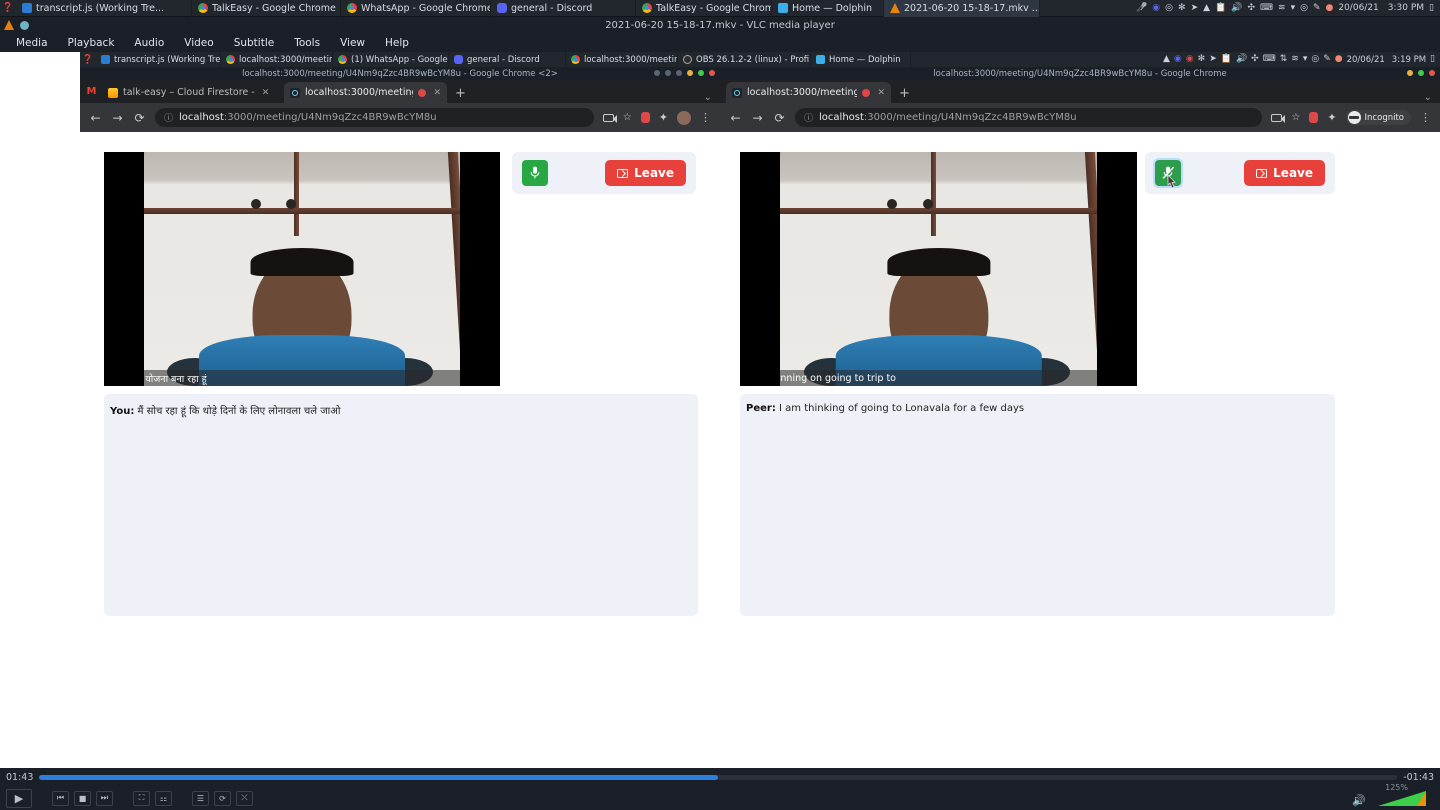 The width and height of the screenshot is (1440, 810). I want to click on taskbar-item: localhost:3000/meetin... 🔊, so click(622, 59).